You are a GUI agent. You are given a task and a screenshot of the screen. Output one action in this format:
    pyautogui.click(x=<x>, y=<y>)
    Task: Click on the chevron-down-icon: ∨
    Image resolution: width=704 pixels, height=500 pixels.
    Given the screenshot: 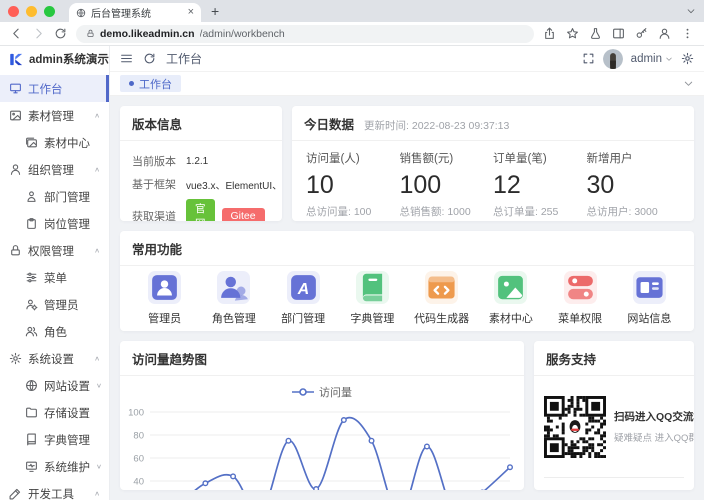 What is the action you would take?
    pyautogui.click(x=99, y=466)
    